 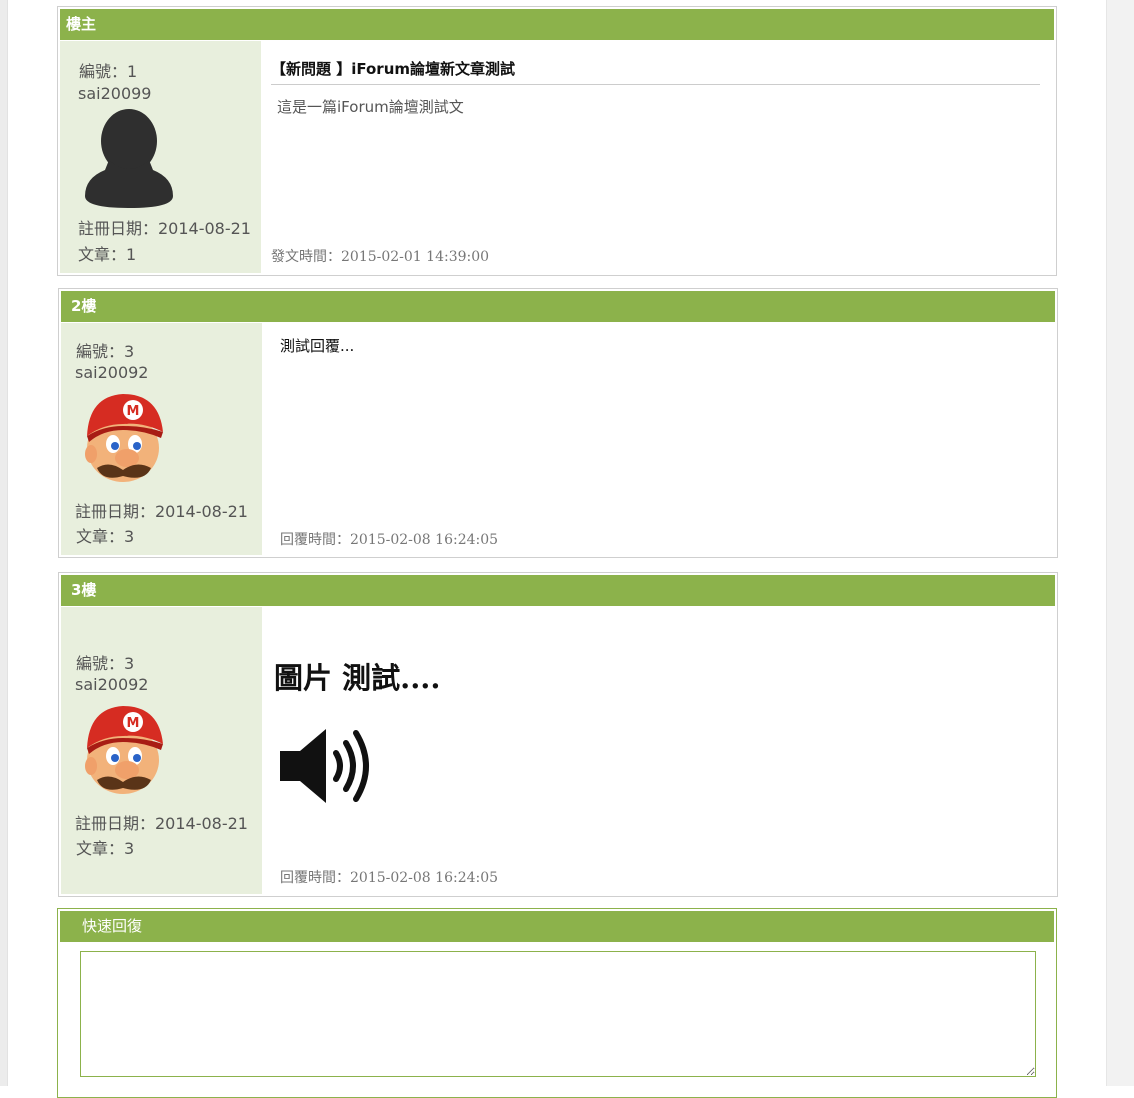 I want to click on post-count: 文章：1, so click(x=107, y=254).